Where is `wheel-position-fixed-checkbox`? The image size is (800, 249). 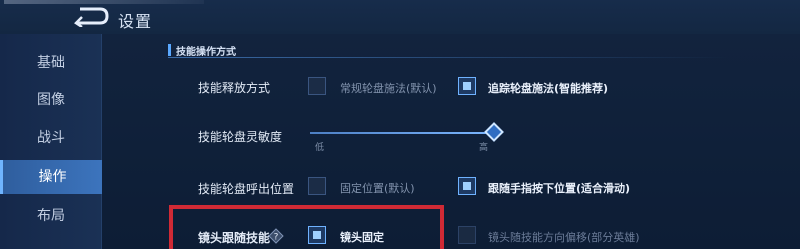
wheel-position-fixed-checkbox is located at coordinates (317, 186).